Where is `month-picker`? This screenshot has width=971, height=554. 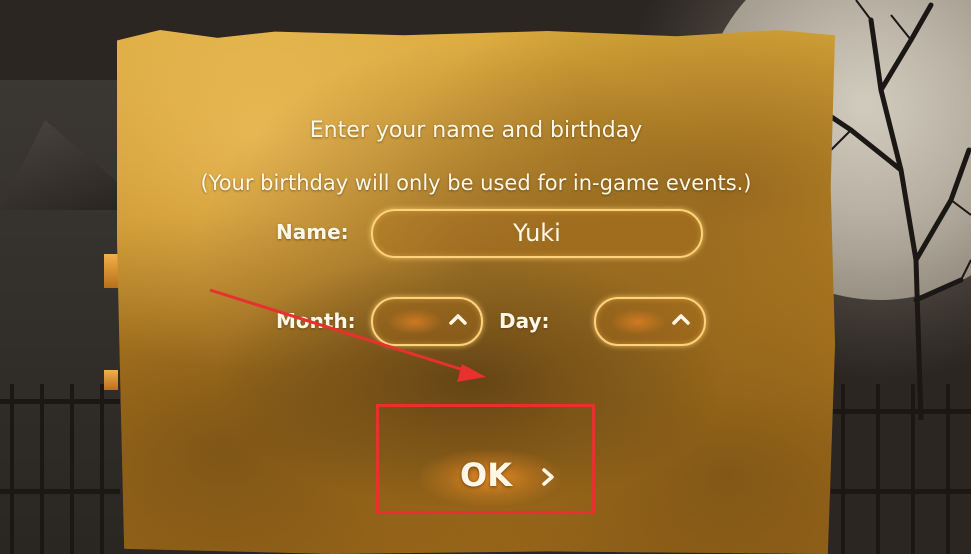
month-picker is located at coordinates (427, 321).